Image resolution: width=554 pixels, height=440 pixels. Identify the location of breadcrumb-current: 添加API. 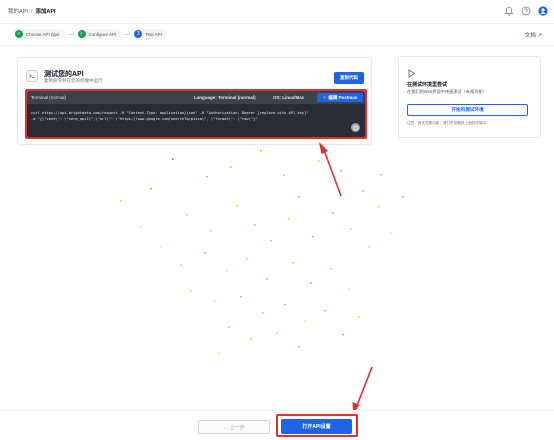
(45, 12).